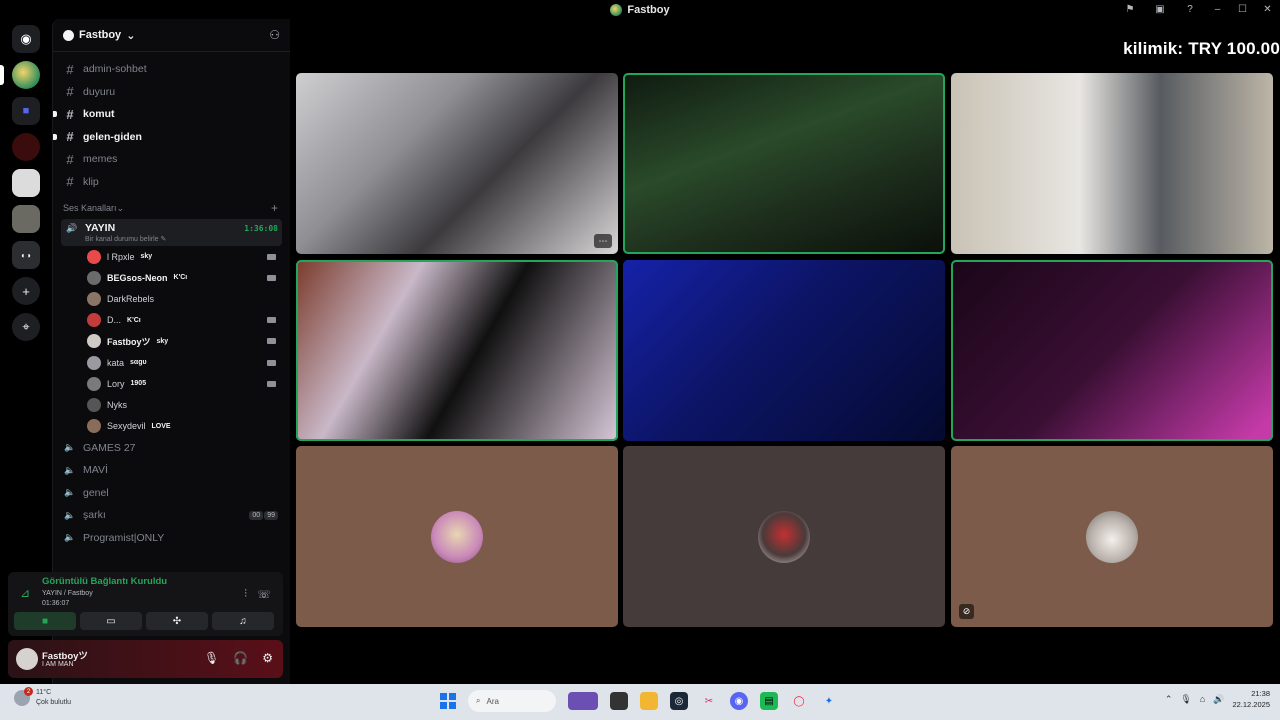 This screenshot has width=1280, height=720. What do you see at coordinates (240, 658) in the screenshot?
I see `headphones-icon: 🎧` at bounding box center [240, 658].